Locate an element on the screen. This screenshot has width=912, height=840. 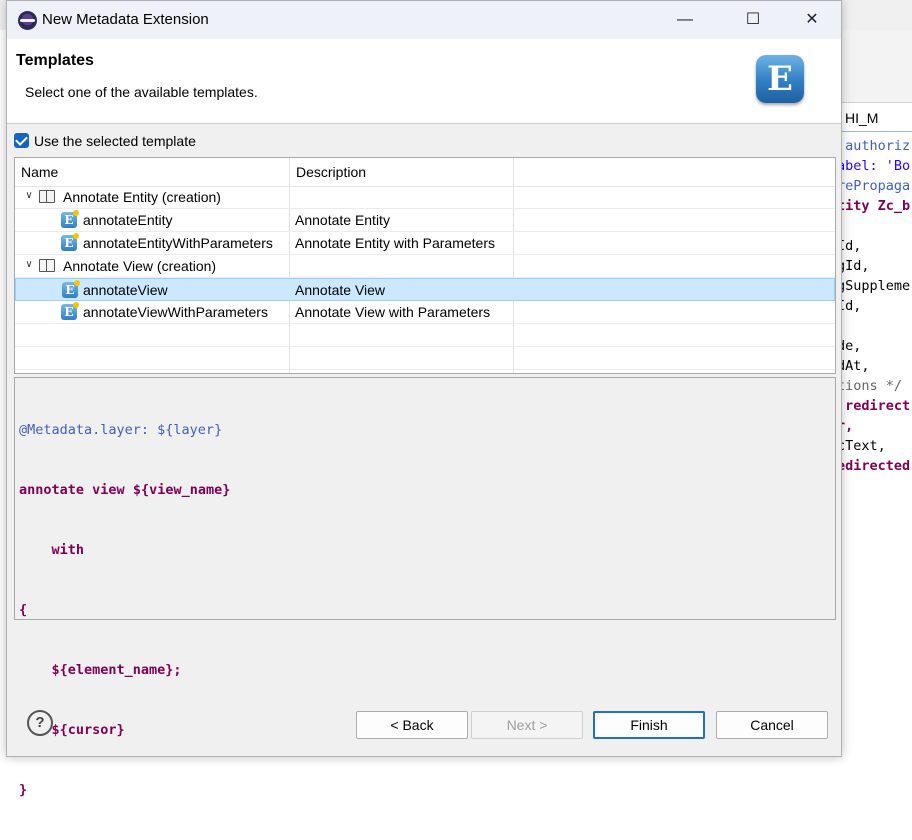
preview-variable: ${element_name}; is located at coordinates (116, 670).